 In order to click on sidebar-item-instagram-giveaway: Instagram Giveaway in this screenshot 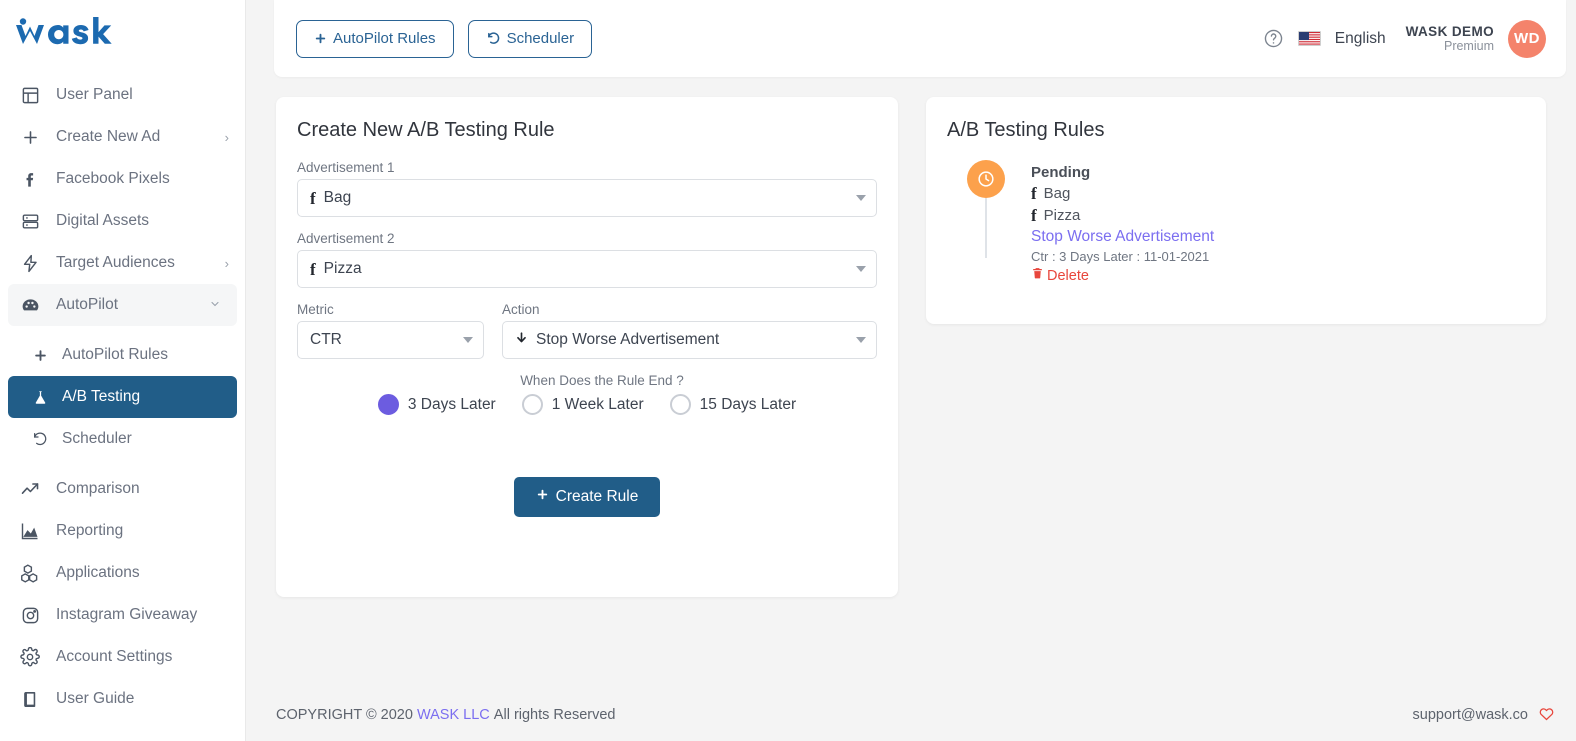, I will do `click(122, 615)`.